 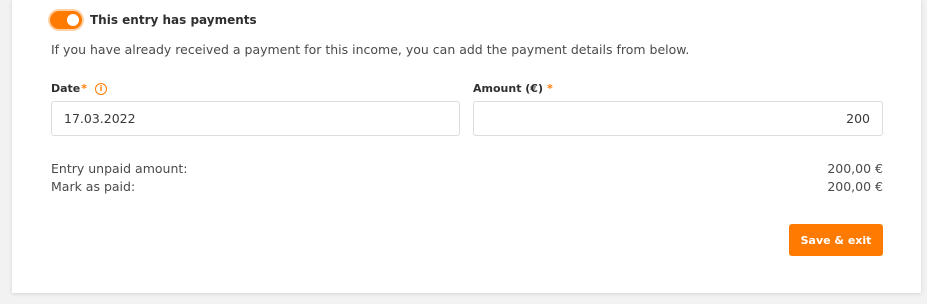 What do you see at coordinates (467, 186) in the screenshot?
I see `mark-as-paid-row: Mark as paid: 200,00 €` at bounding box center [467, 186].